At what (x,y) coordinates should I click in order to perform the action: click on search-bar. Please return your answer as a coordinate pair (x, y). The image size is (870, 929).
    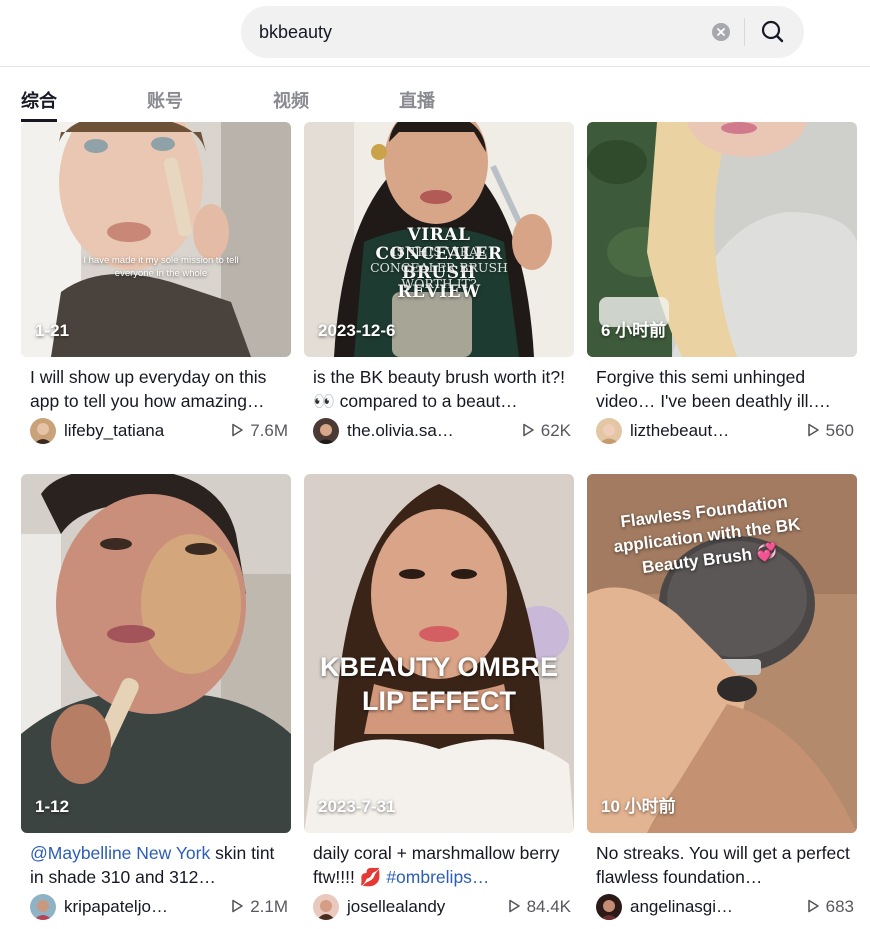
    Looking at the image, I should click on (522, 32).